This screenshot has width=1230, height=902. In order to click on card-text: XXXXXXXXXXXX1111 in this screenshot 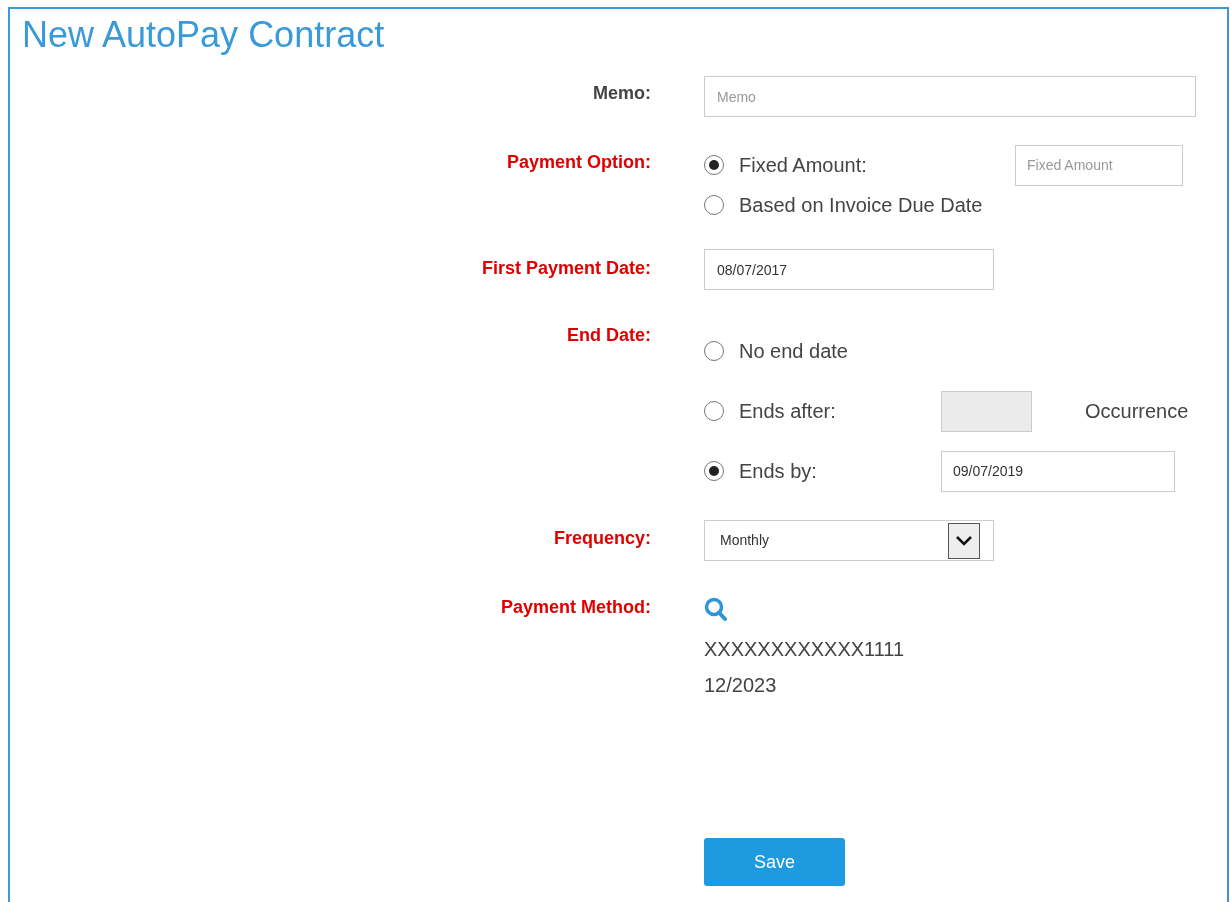, I will do `click(804, 649)`.